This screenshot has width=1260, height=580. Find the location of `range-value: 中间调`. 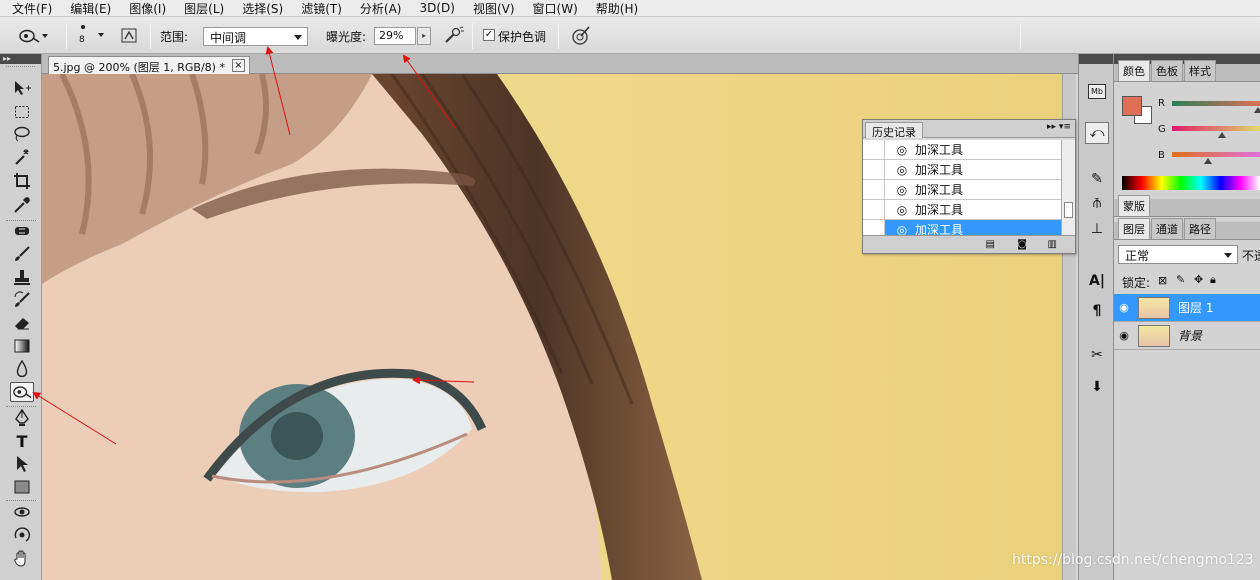

range-value: 中间调 is located at coordinates (228, 38).